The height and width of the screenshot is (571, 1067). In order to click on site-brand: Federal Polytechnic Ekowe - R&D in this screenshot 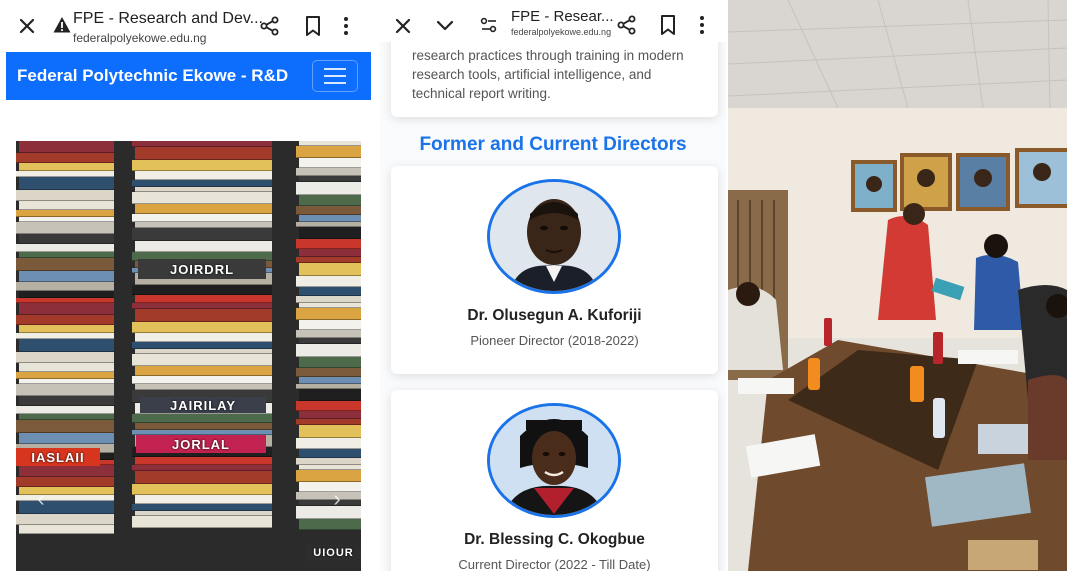, I will do `click(152, 76)`.